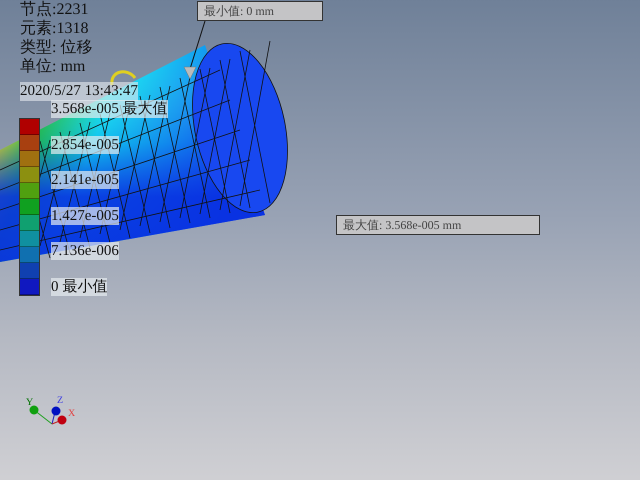 The image size is (640, 480). I want to click on info-text: 单位: mm, so click(53, 66).